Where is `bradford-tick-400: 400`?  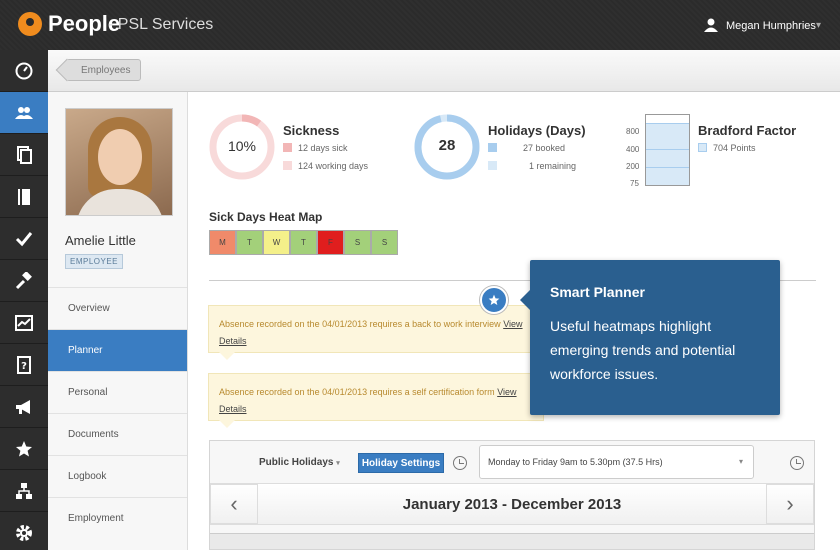 bradford-tick-400: 400 is located at coordinates (633, 149).